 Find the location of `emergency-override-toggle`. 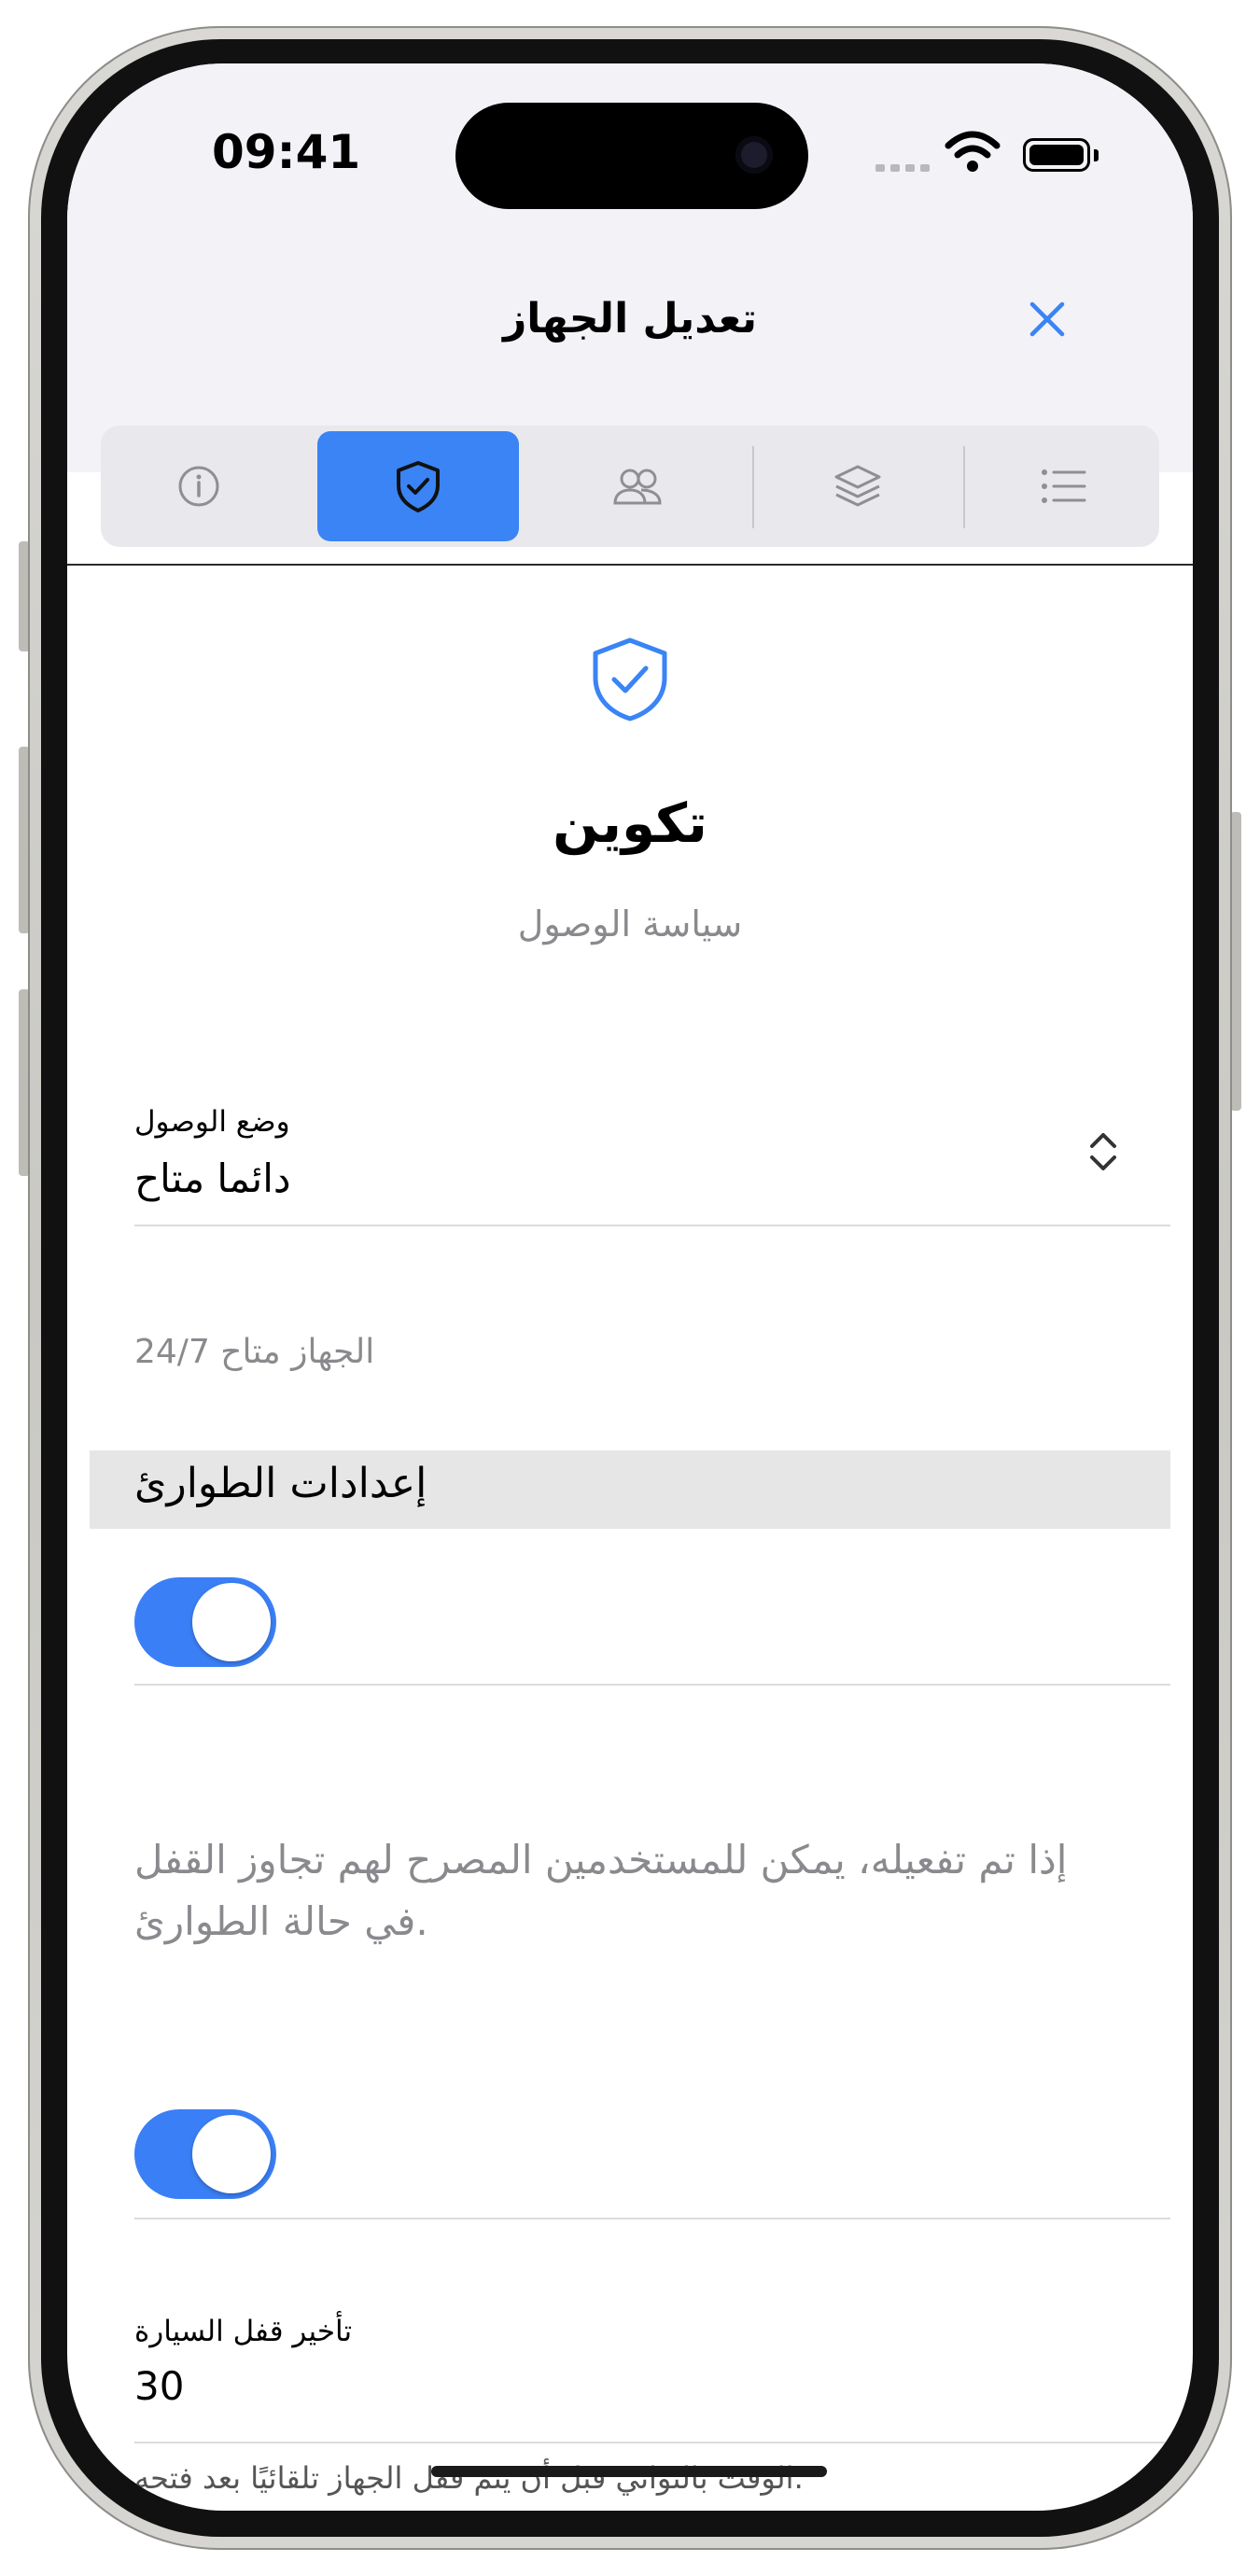

emergency-override-toggle is located at coordinates (205, 1622).